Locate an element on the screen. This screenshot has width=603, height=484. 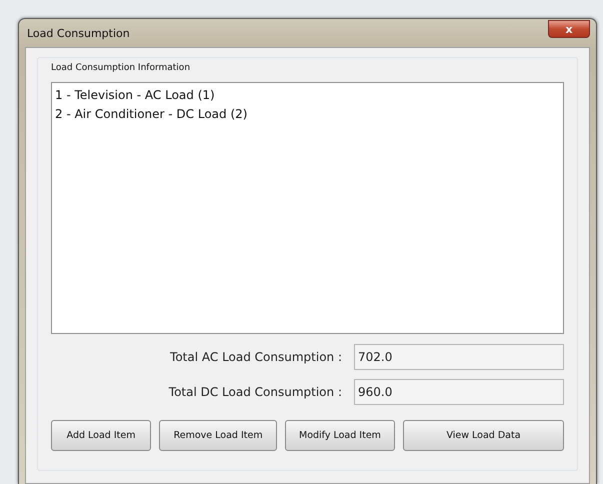
field-label: Total DC Load Consumption : is located at coordinates (255, 392).